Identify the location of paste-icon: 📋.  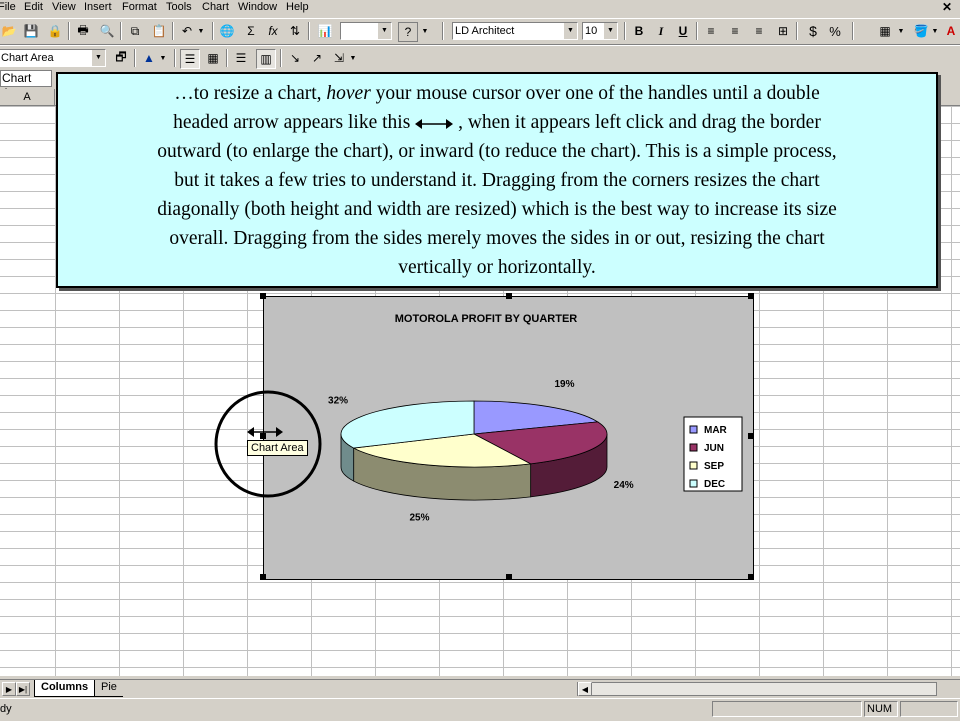
(159, 31).